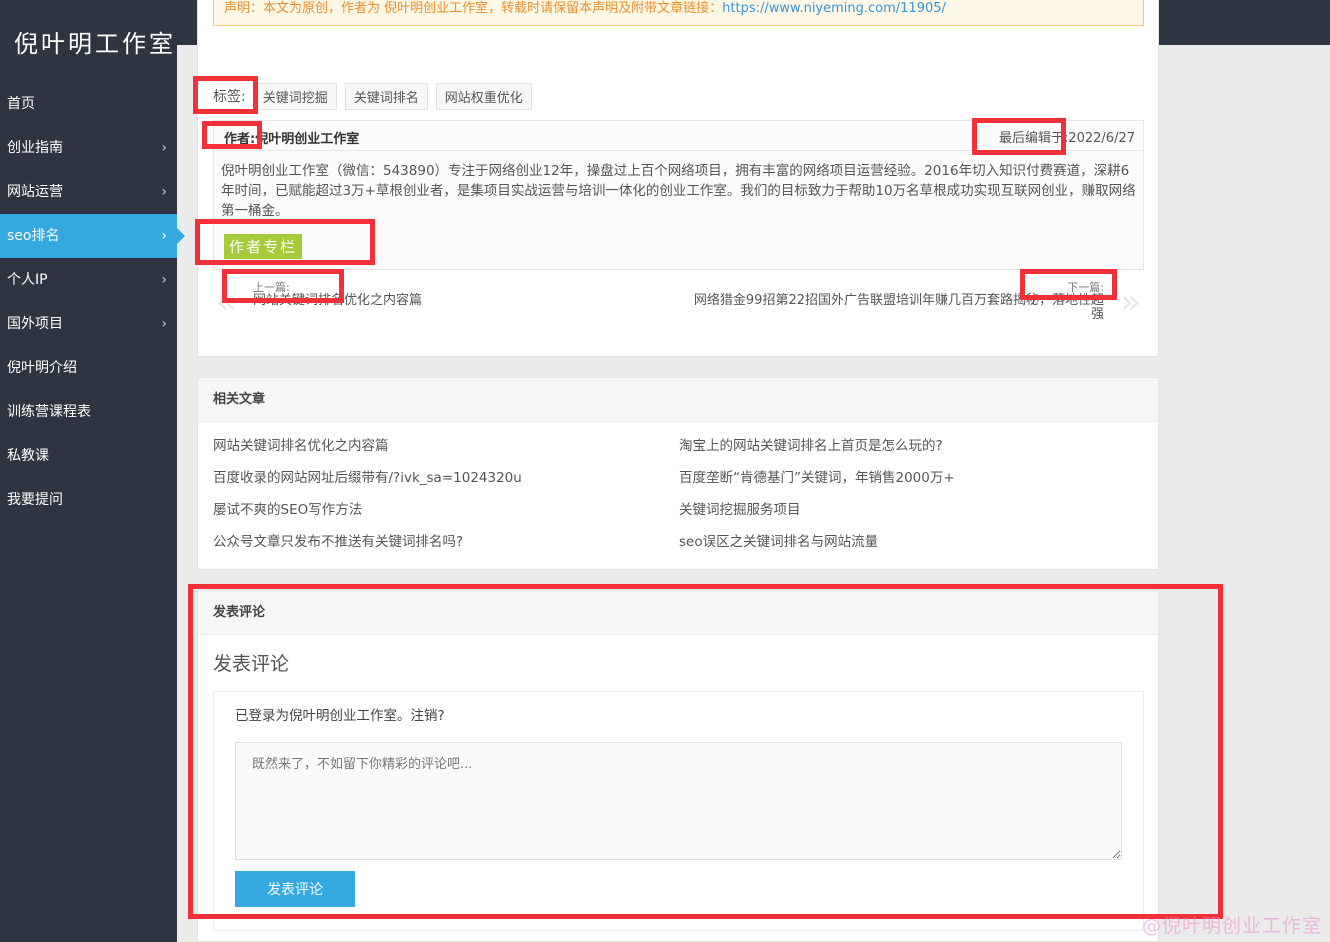 This screenshot has width=1330, height=942. What do you see at coordinates (35, 500) in the screenshot?
I see `sidebar-item-label: 我要提问` at bounding box center [35, 500].